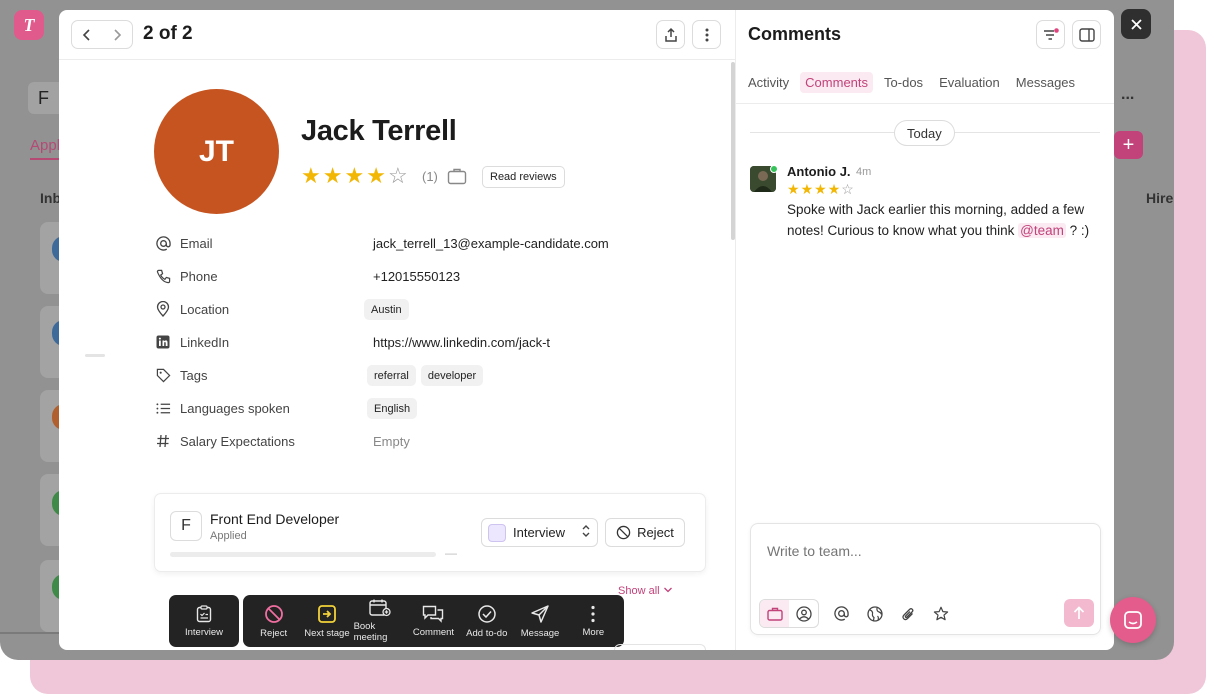 The image size is (1206, 694). What do you see at coordinates (430, 176) in the screenshot?
I see `review-count: (1)` at bounding box center [430, 176].